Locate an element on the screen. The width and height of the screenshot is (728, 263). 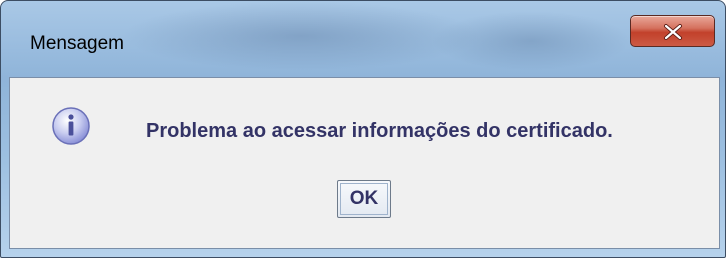
information-icon is located at coordinates (71, 126).